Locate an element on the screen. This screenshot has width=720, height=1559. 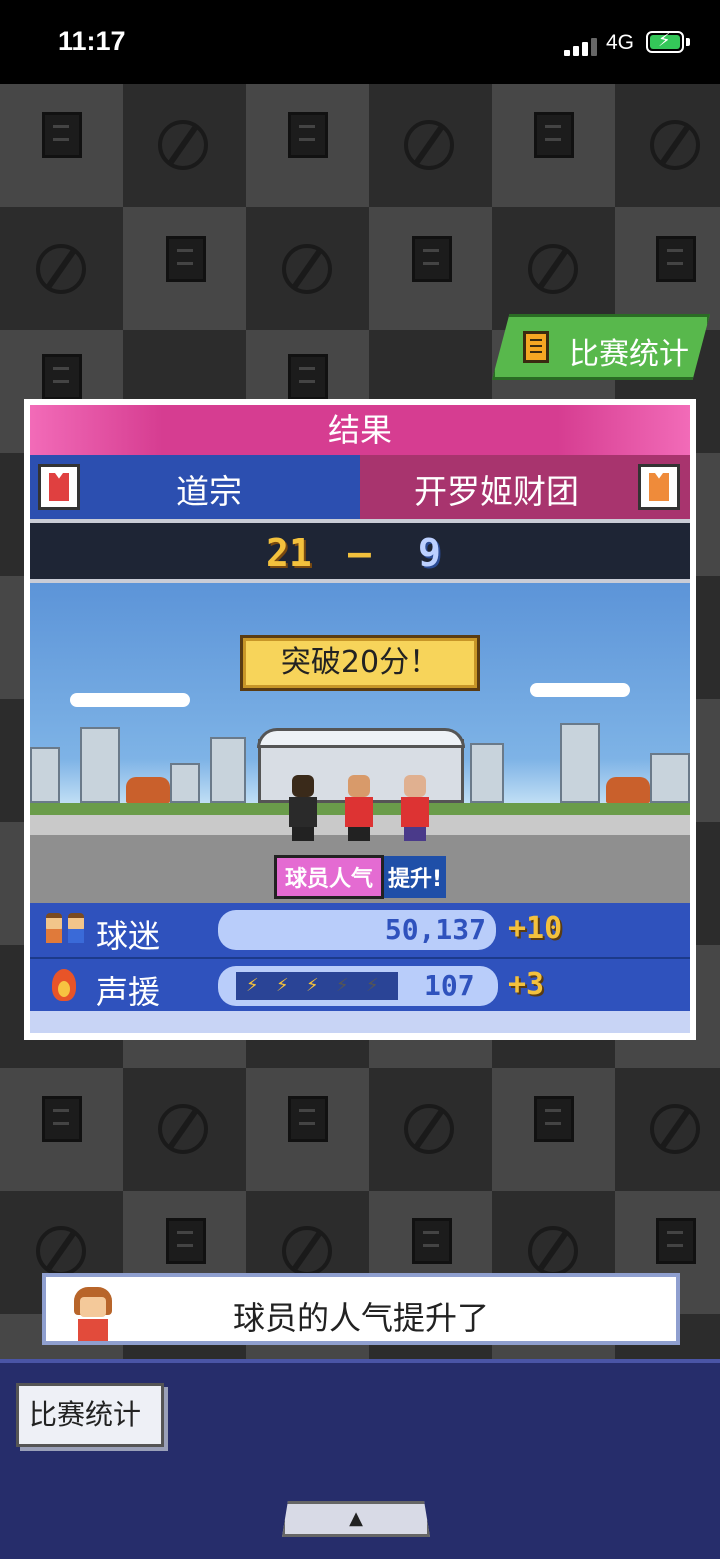
message-box: 球员的人气提升了 is located at coordinates (361, 1309).